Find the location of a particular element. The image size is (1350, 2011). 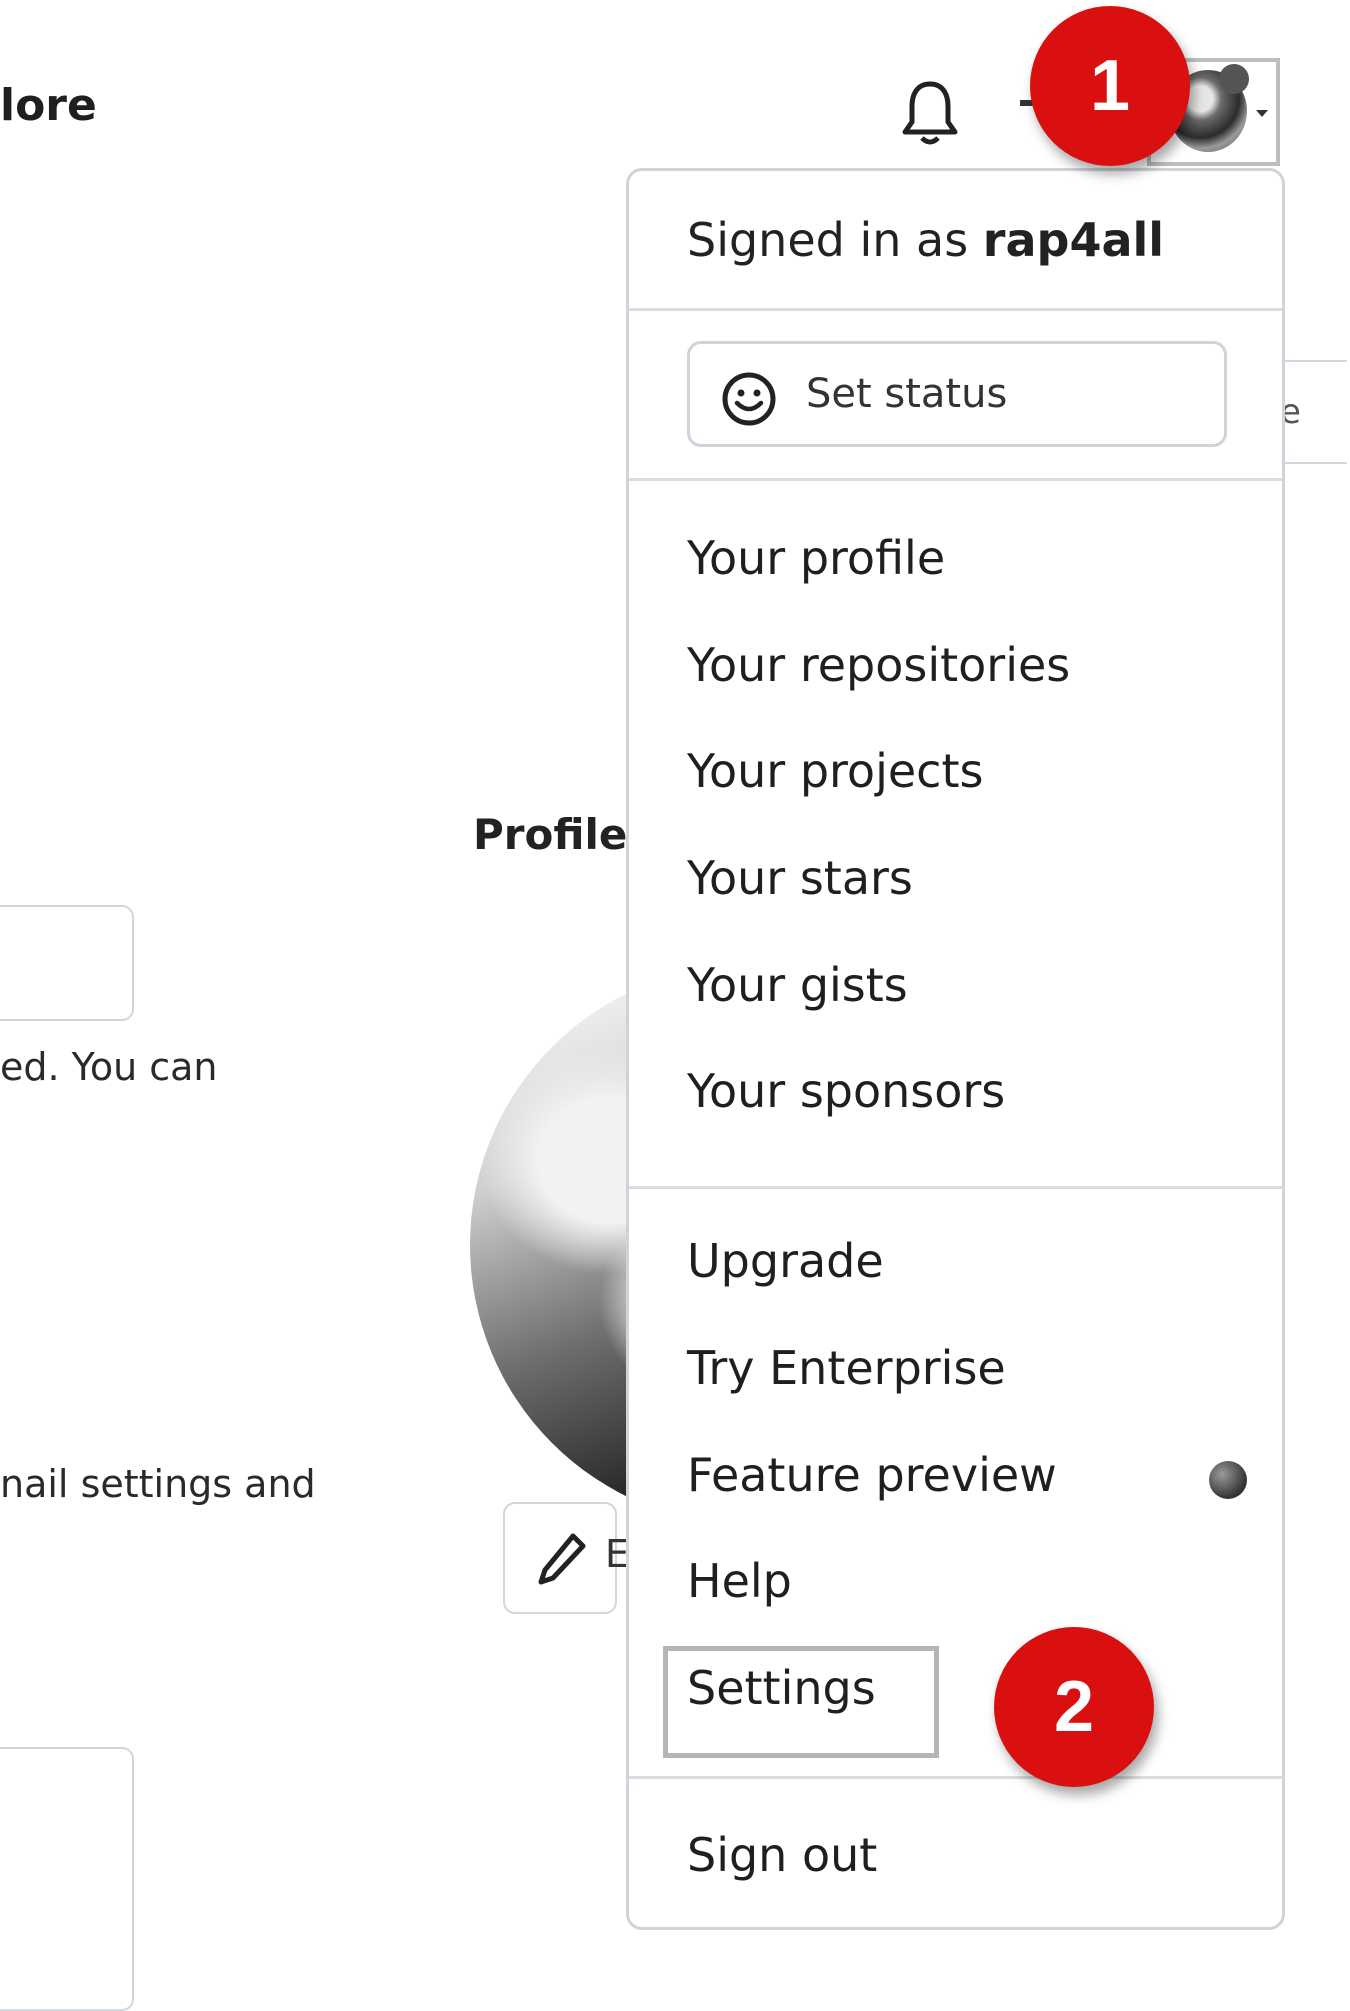

set-status-label: Set status is located at coordinates (907, 394).